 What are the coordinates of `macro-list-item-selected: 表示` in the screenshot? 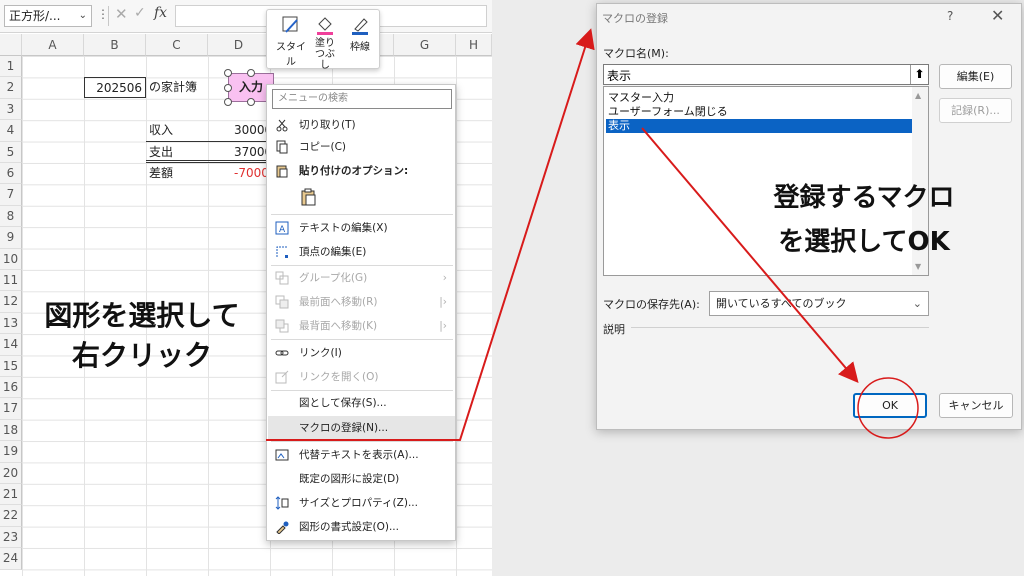 It's located at (759, 126).